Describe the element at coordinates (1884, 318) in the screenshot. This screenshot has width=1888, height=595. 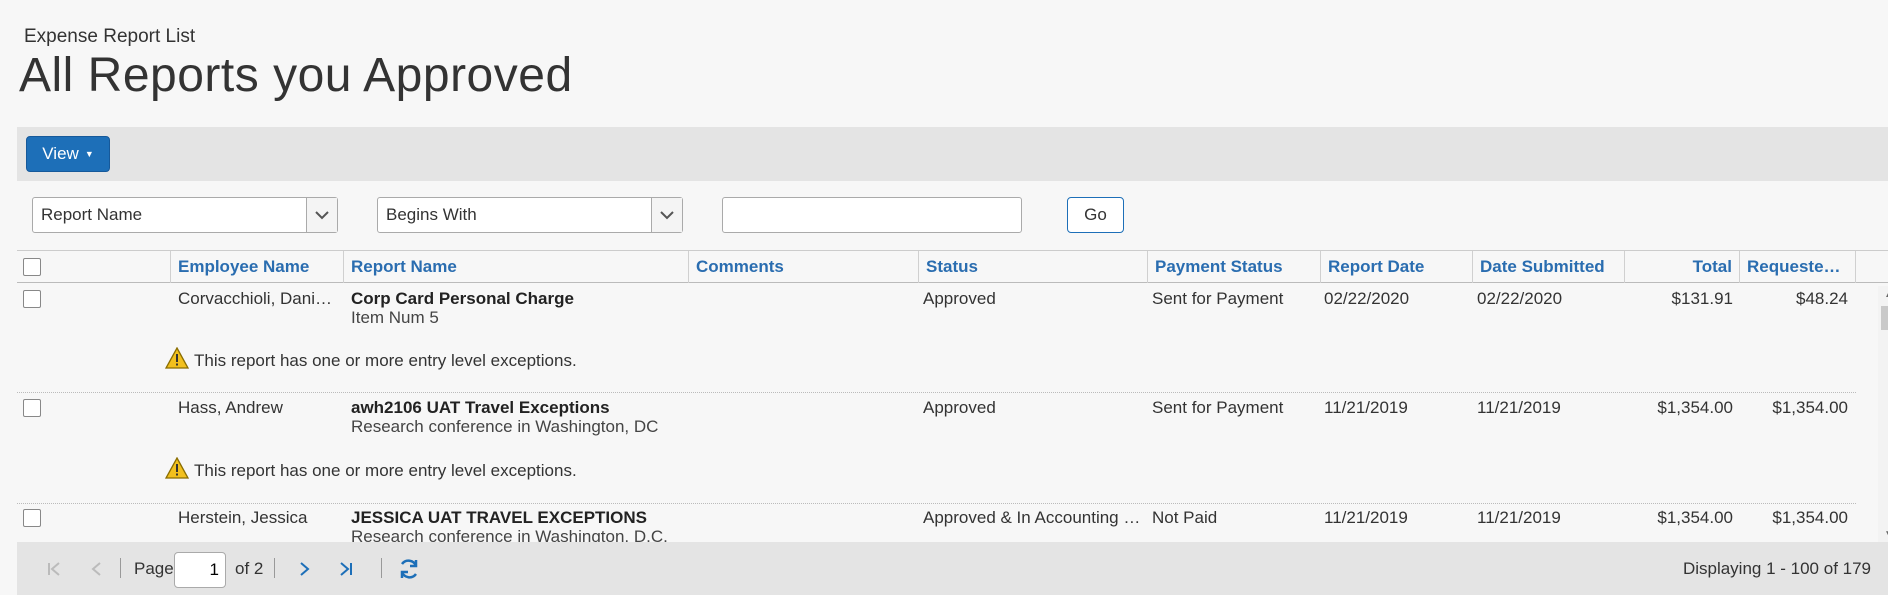
I see `scroll-thumb` at that location.